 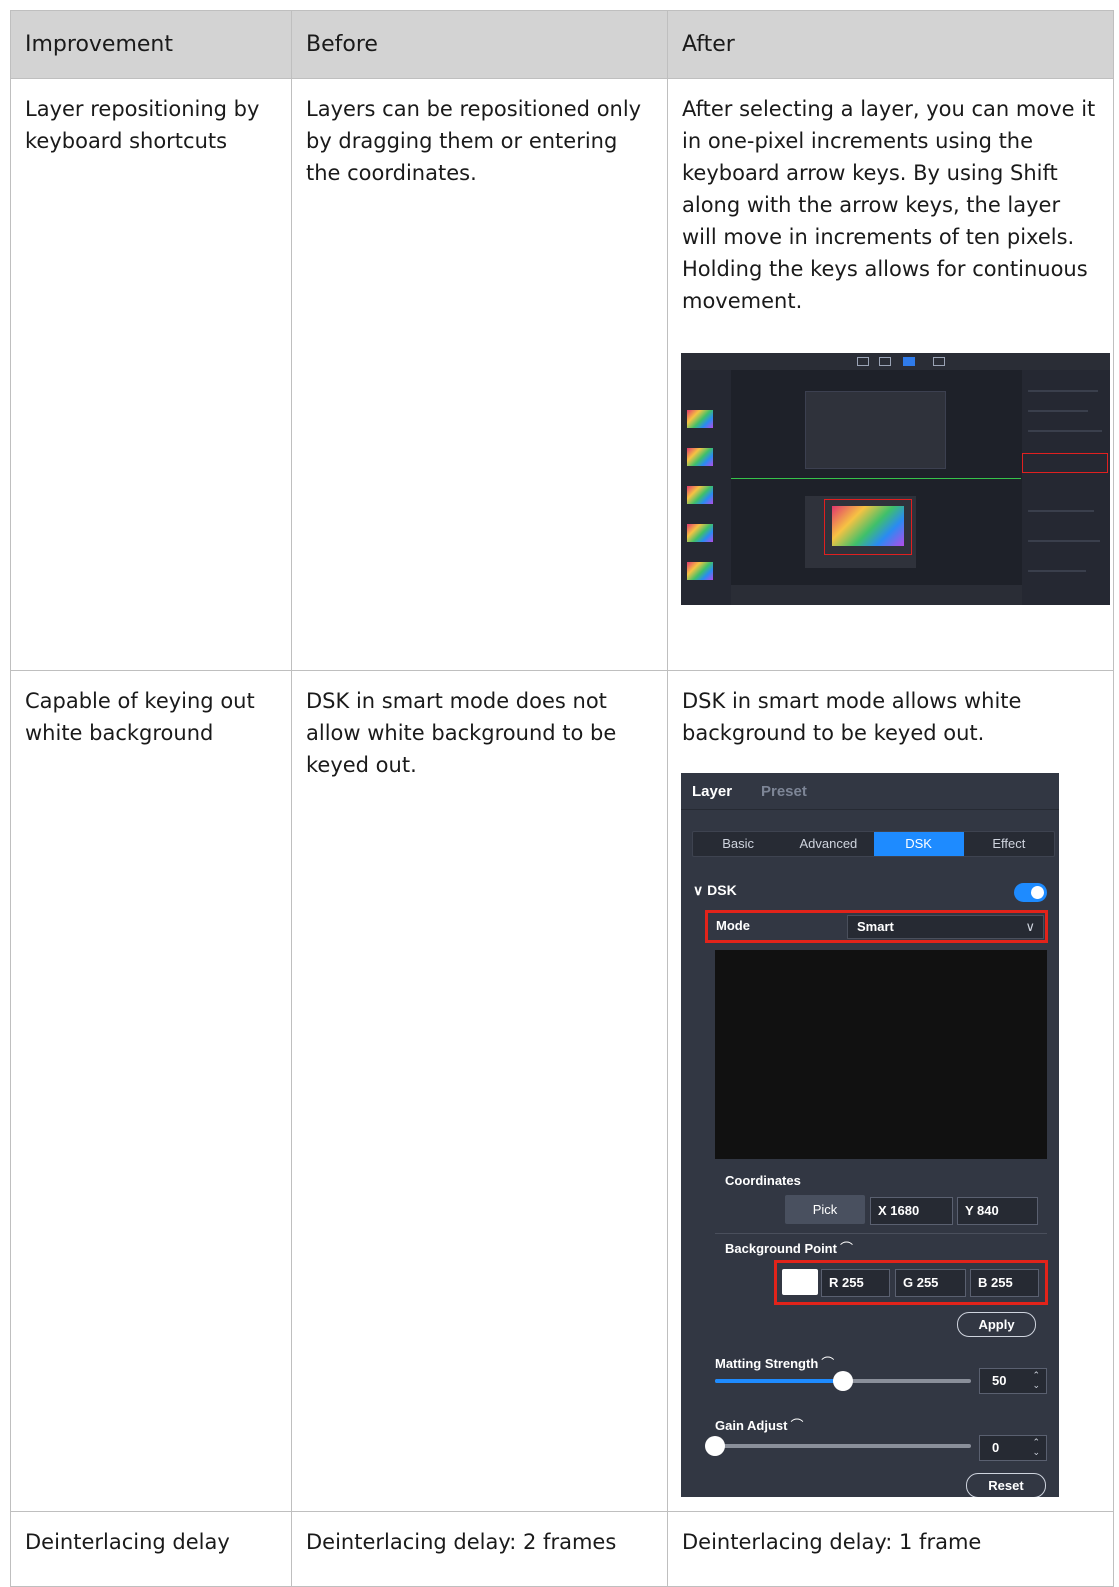 I want to click on mode-select: Smart ∨, so click(x=945, y=927).